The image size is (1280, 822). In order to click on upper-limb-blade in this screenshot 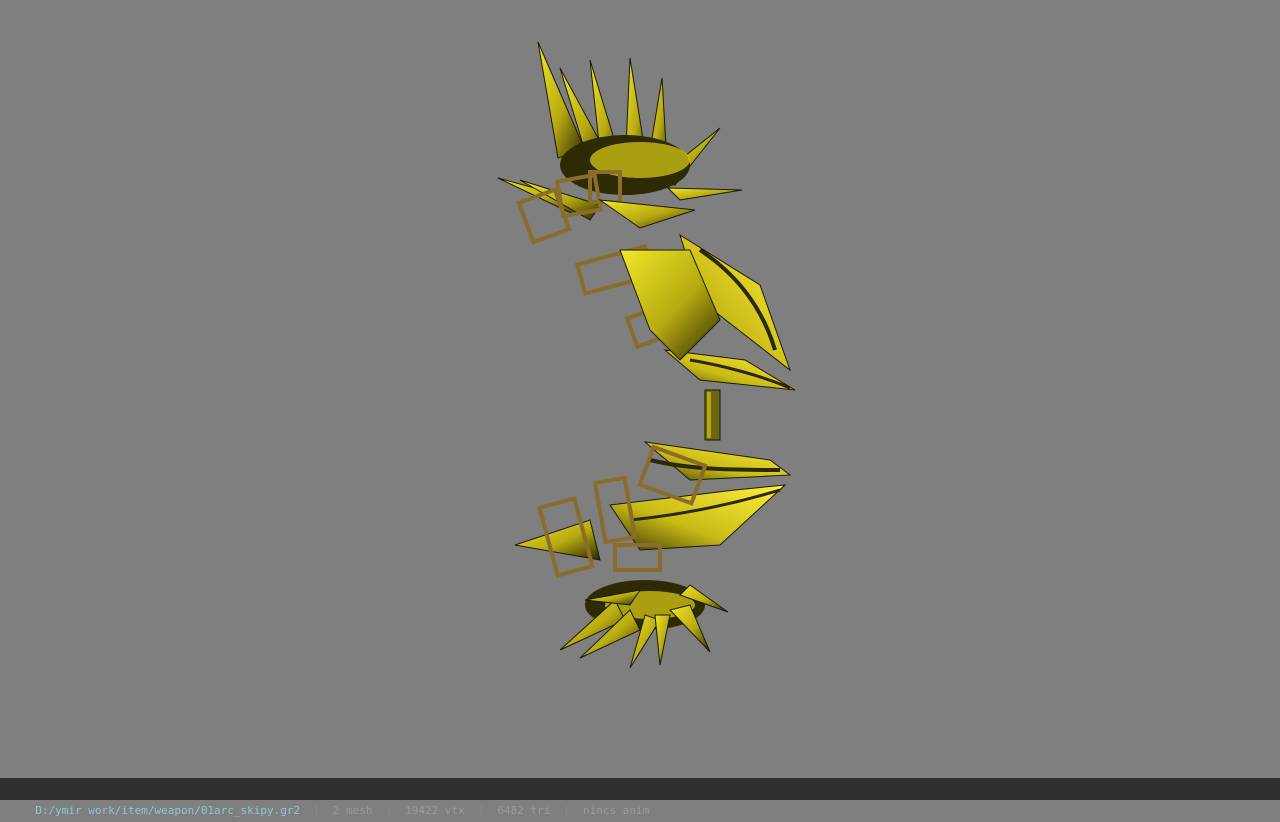, I will do `click(697, 295)`.